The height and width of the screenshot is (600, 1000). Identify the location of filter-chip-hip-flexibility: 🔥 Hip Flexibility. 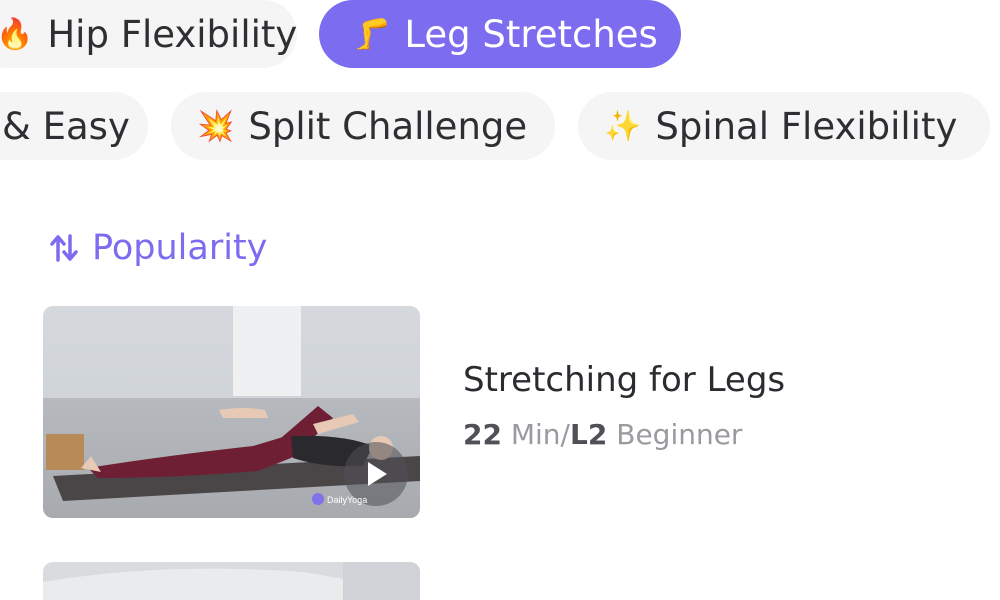
(148, 34).